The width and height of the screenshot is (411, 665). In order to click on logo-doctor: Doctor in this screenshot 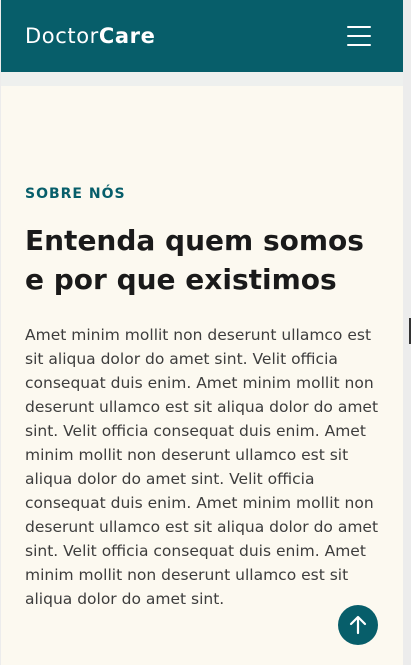, I will do `click(62, 36)`.